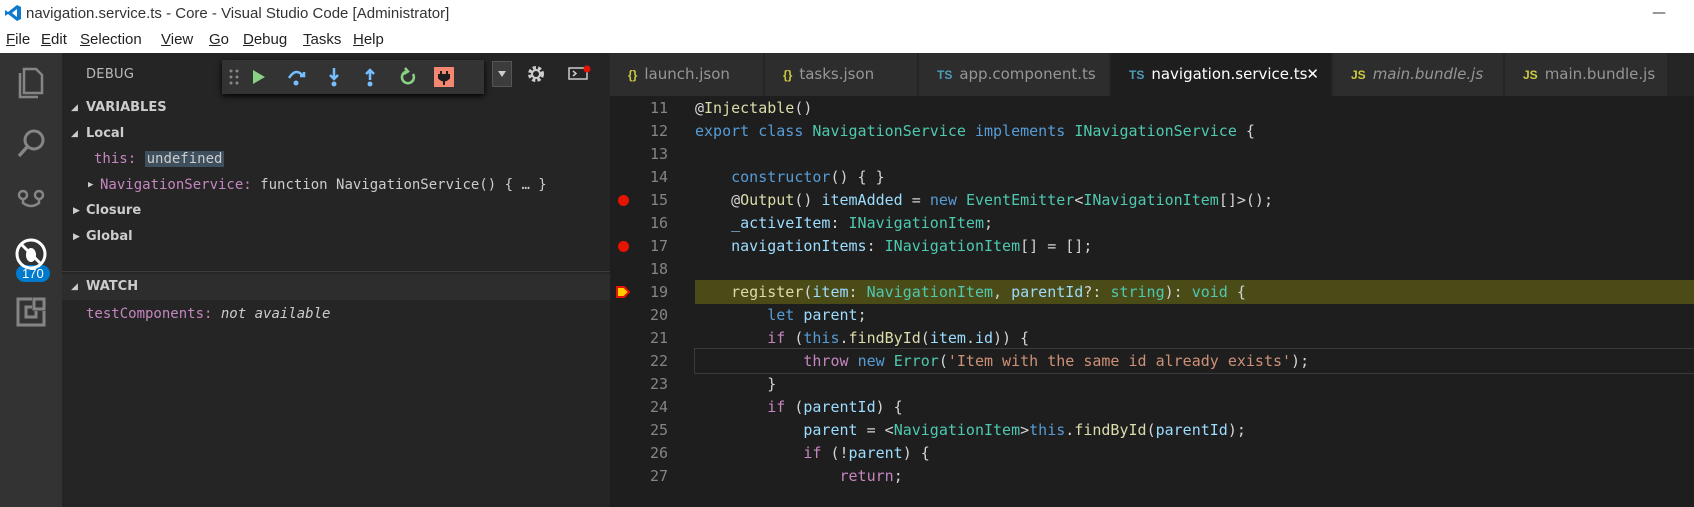  I want to click on watch-section-header: ◢ WATCH, so click(336, 287).